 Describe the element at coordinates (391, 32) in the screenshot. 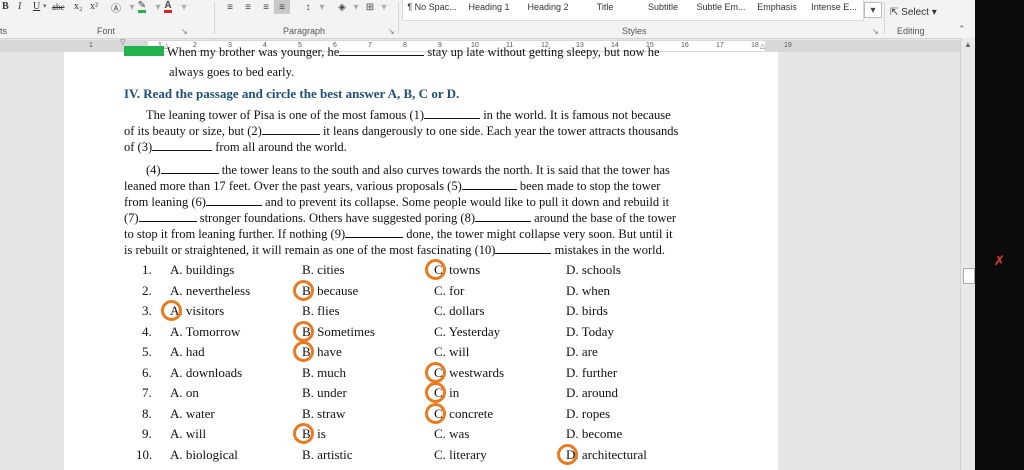

I see `paragraph-launcher-icon: ↘` at that location.